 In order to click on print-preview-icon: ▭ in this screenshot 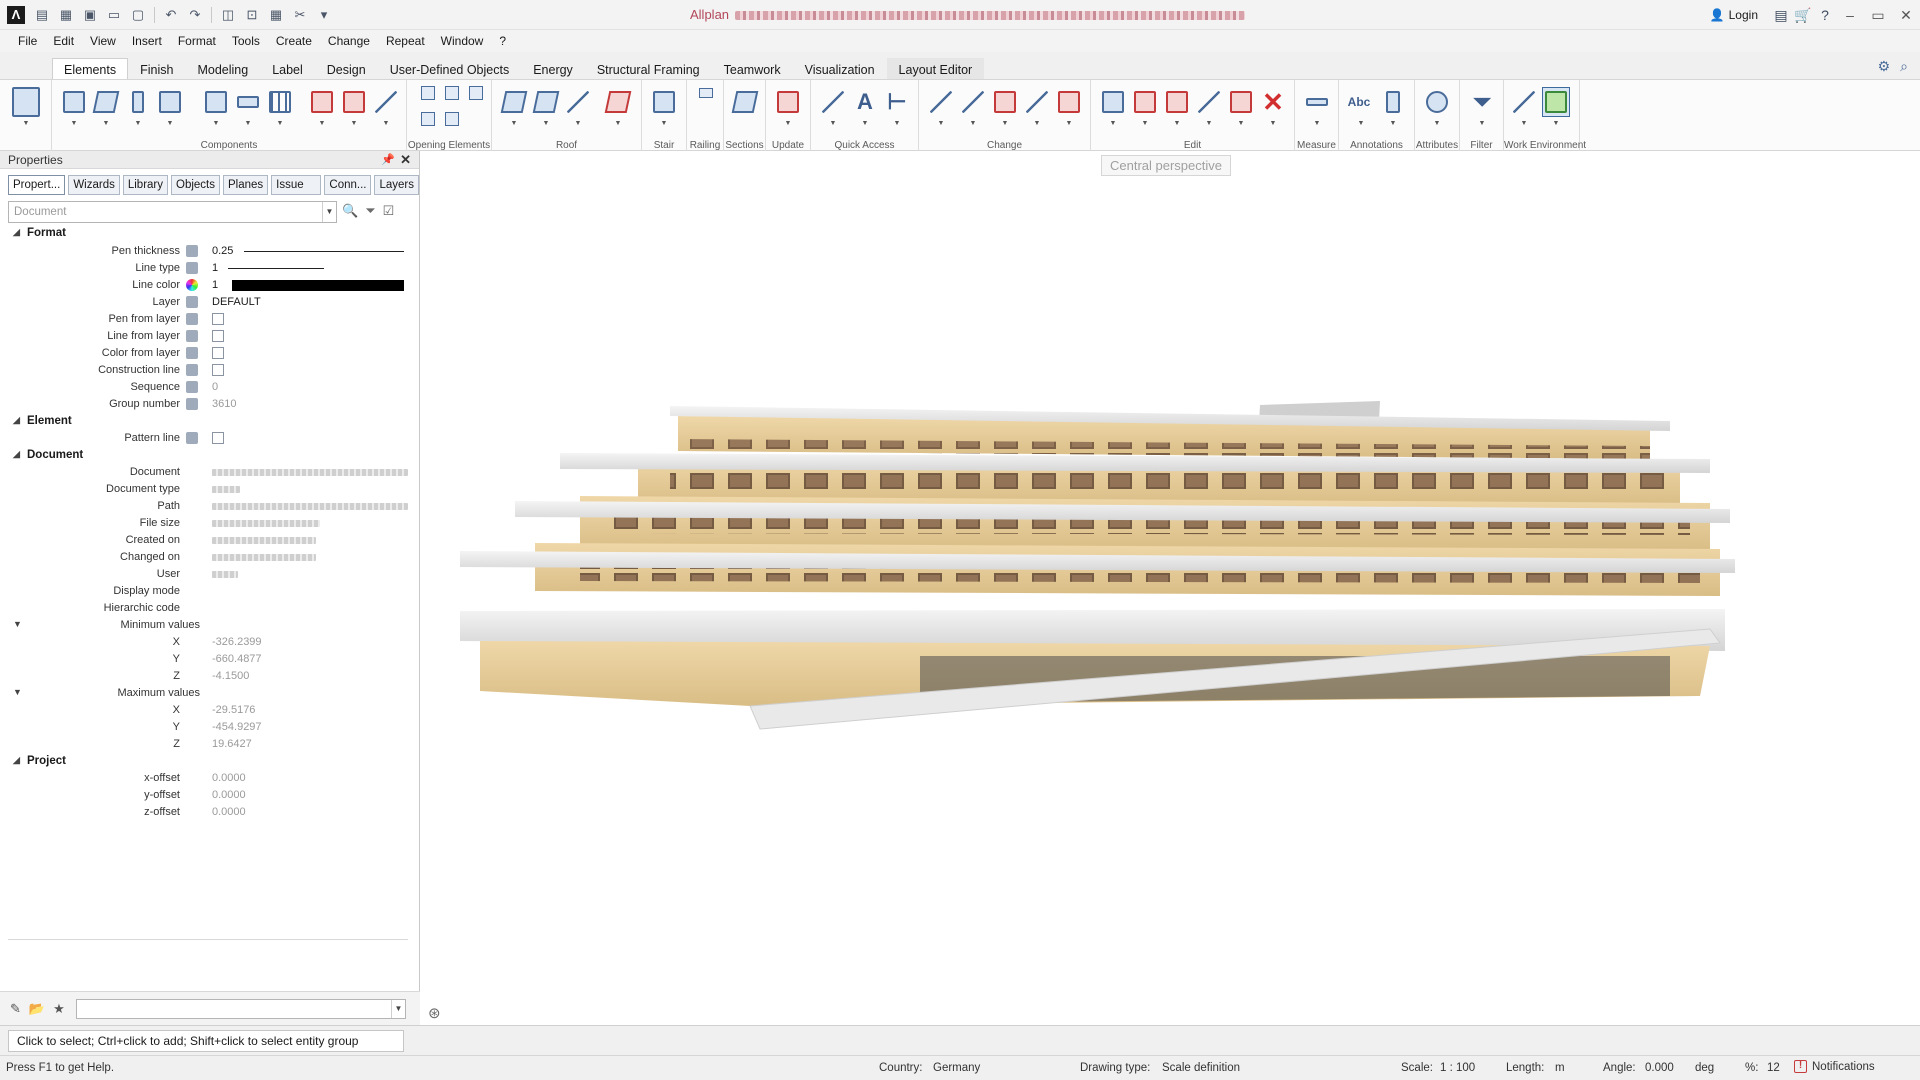, I will do `click(114, 15)`.